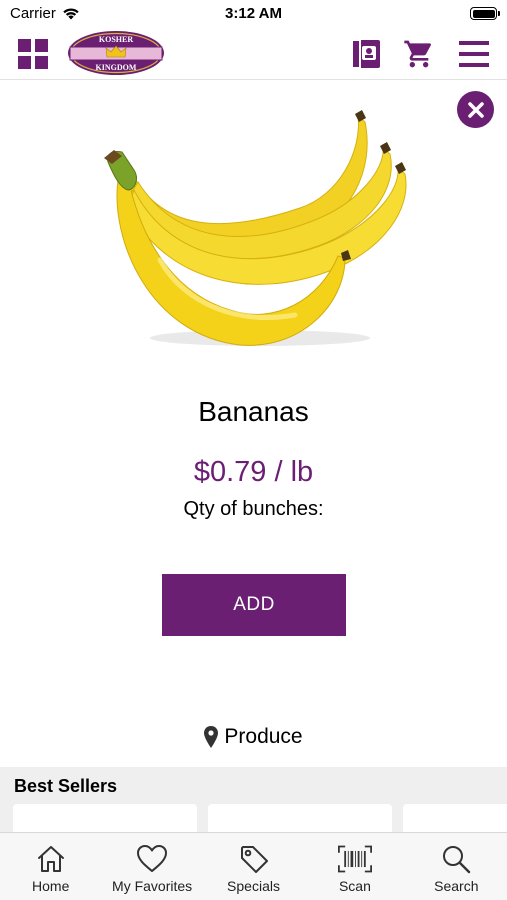  I want to click on tab-specials: Specials, so click(253, 866).